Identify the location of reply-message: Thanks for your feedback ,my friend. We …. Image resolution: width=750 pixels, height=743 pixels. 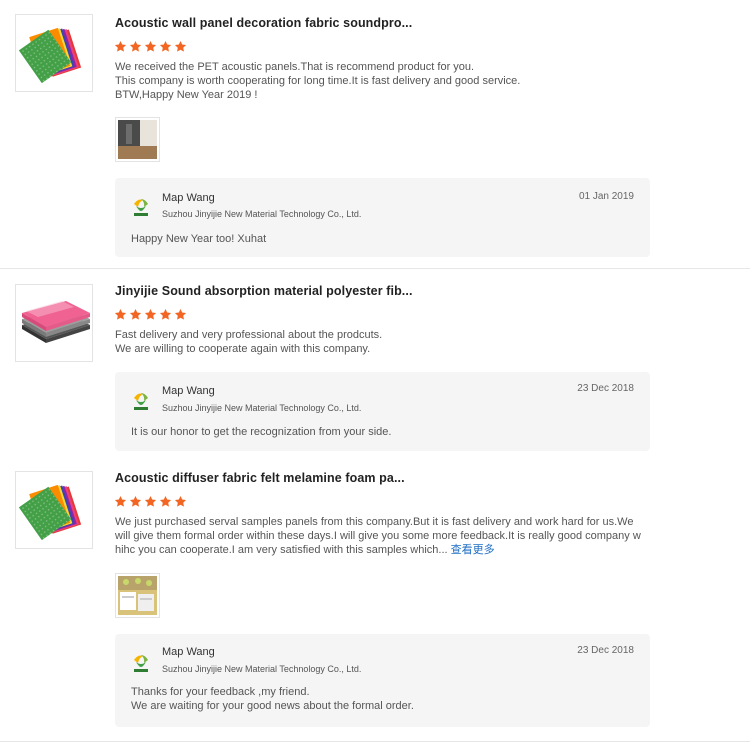
(272, 699).